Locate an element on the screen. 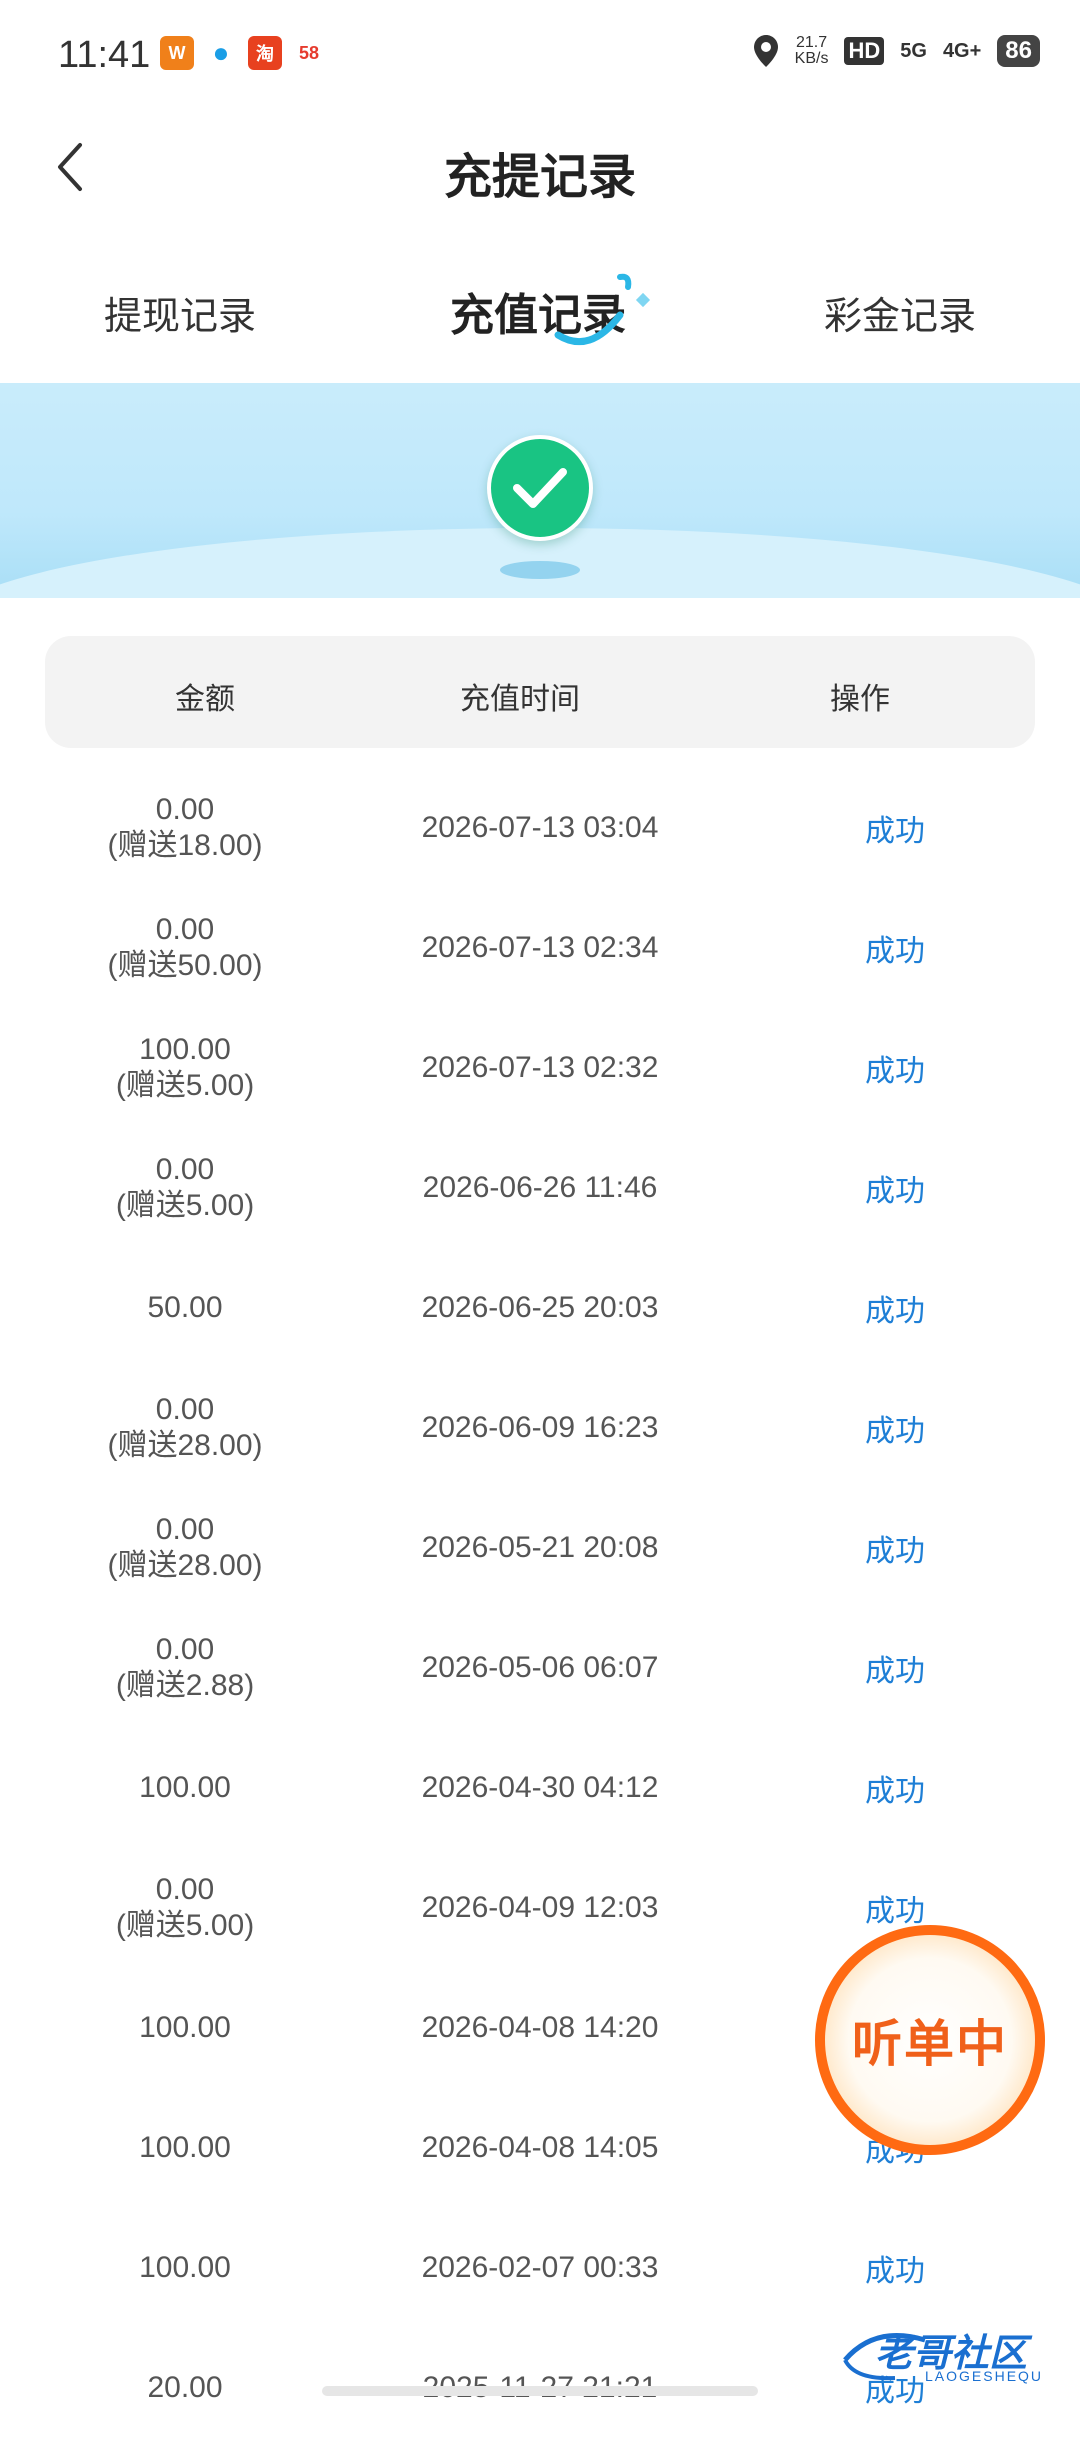  table-row: 100.00 2026-04-30 04:12 成功 is located at coordinates (540, 1788).